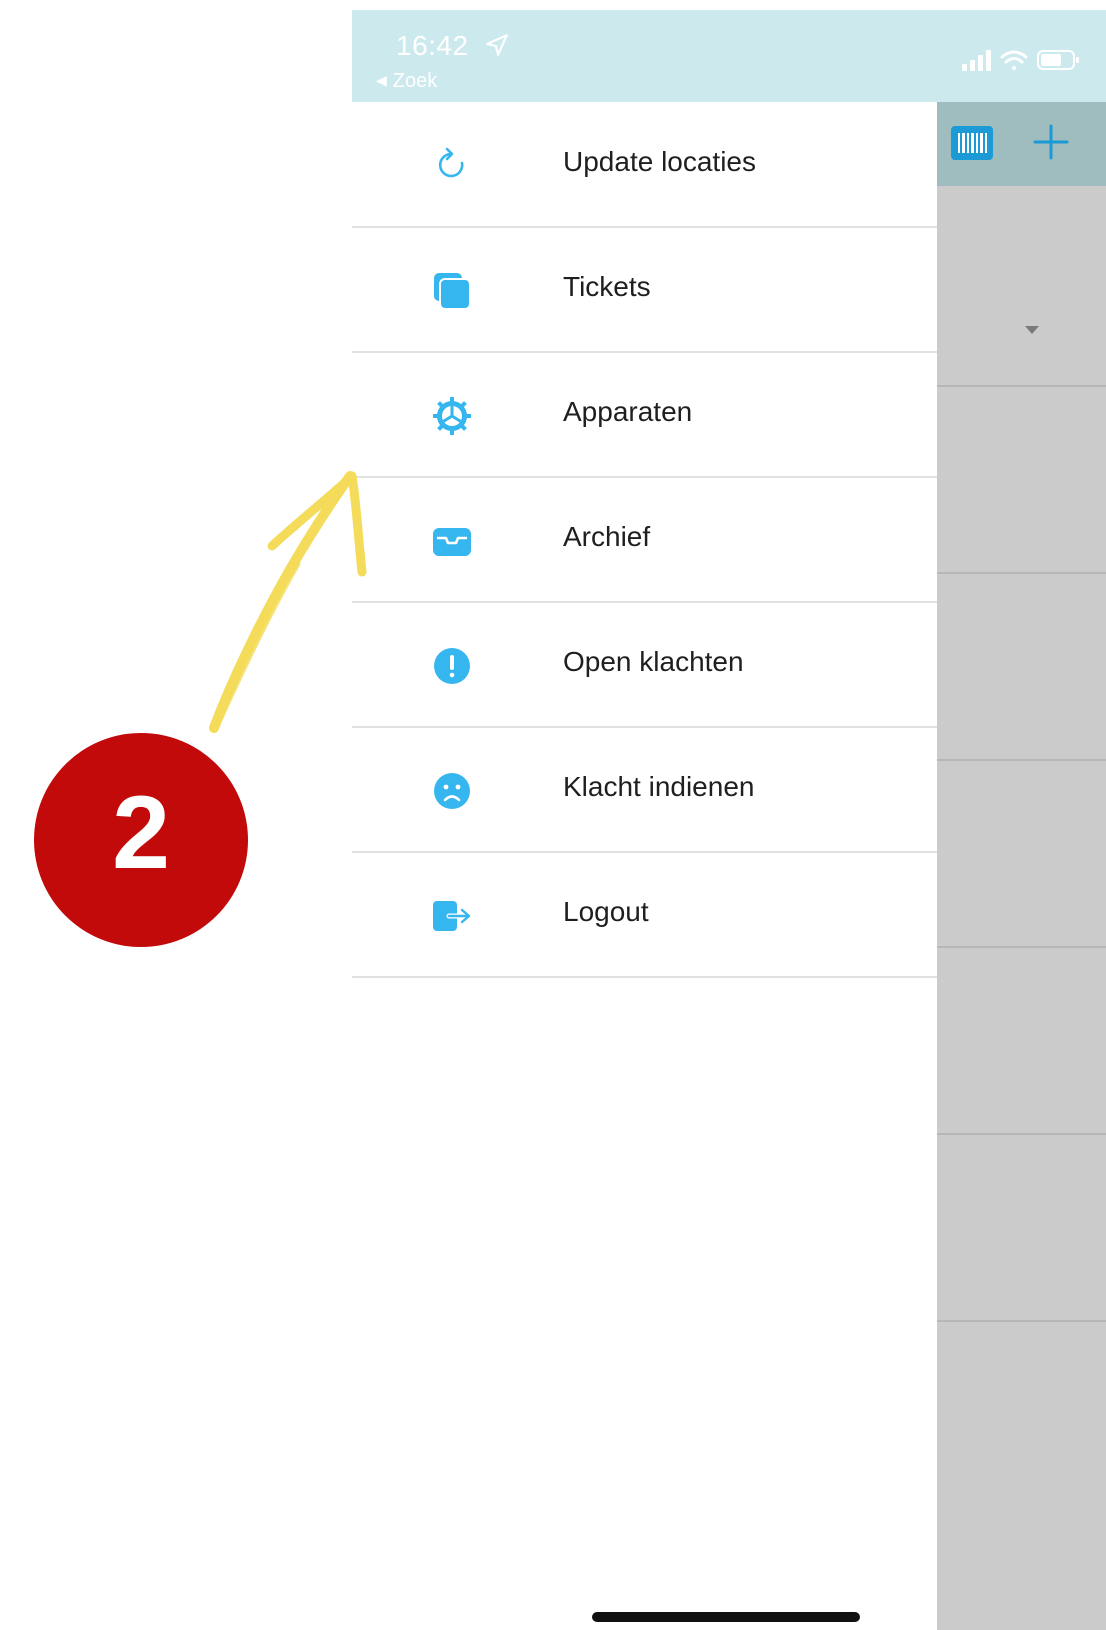 This screenshot has width=1106, height=1630. Describe the element at coordinates (141, 833) in the screenshot. I see `step-number: 2` at that location.